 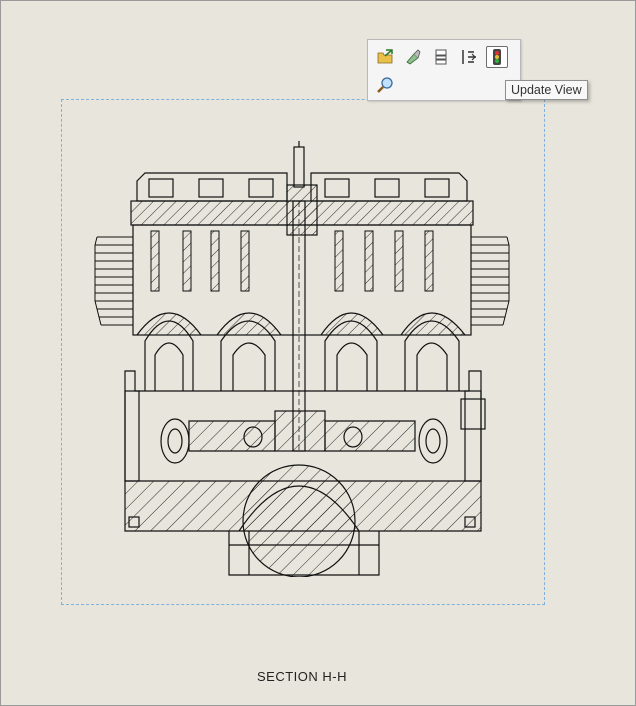 What do you see at coordinates (469, 57) in the screenshot?
I see `align-view-icon` at bounding box center [469, 57].